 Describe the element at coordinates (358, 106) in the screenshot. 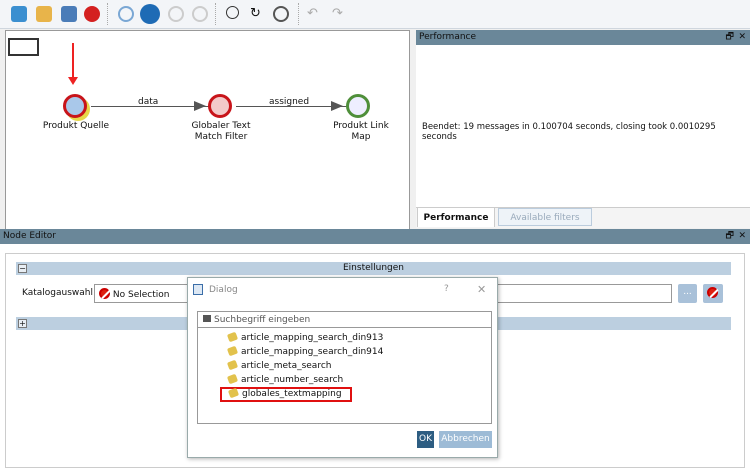

I see `node-produkt-link-map` at that location.